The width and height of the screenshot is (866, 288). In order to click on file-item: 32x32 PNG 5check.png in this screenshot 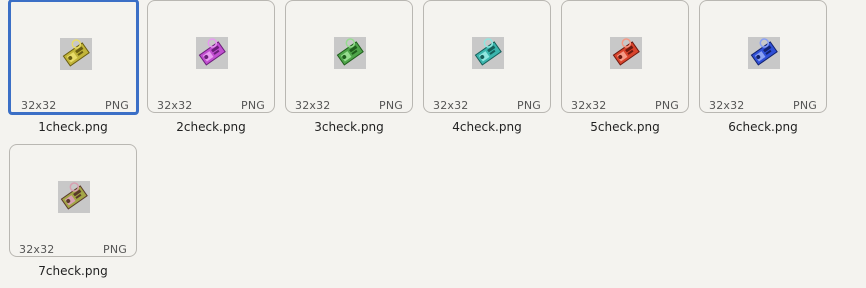, I will do `click(626, 70)`.